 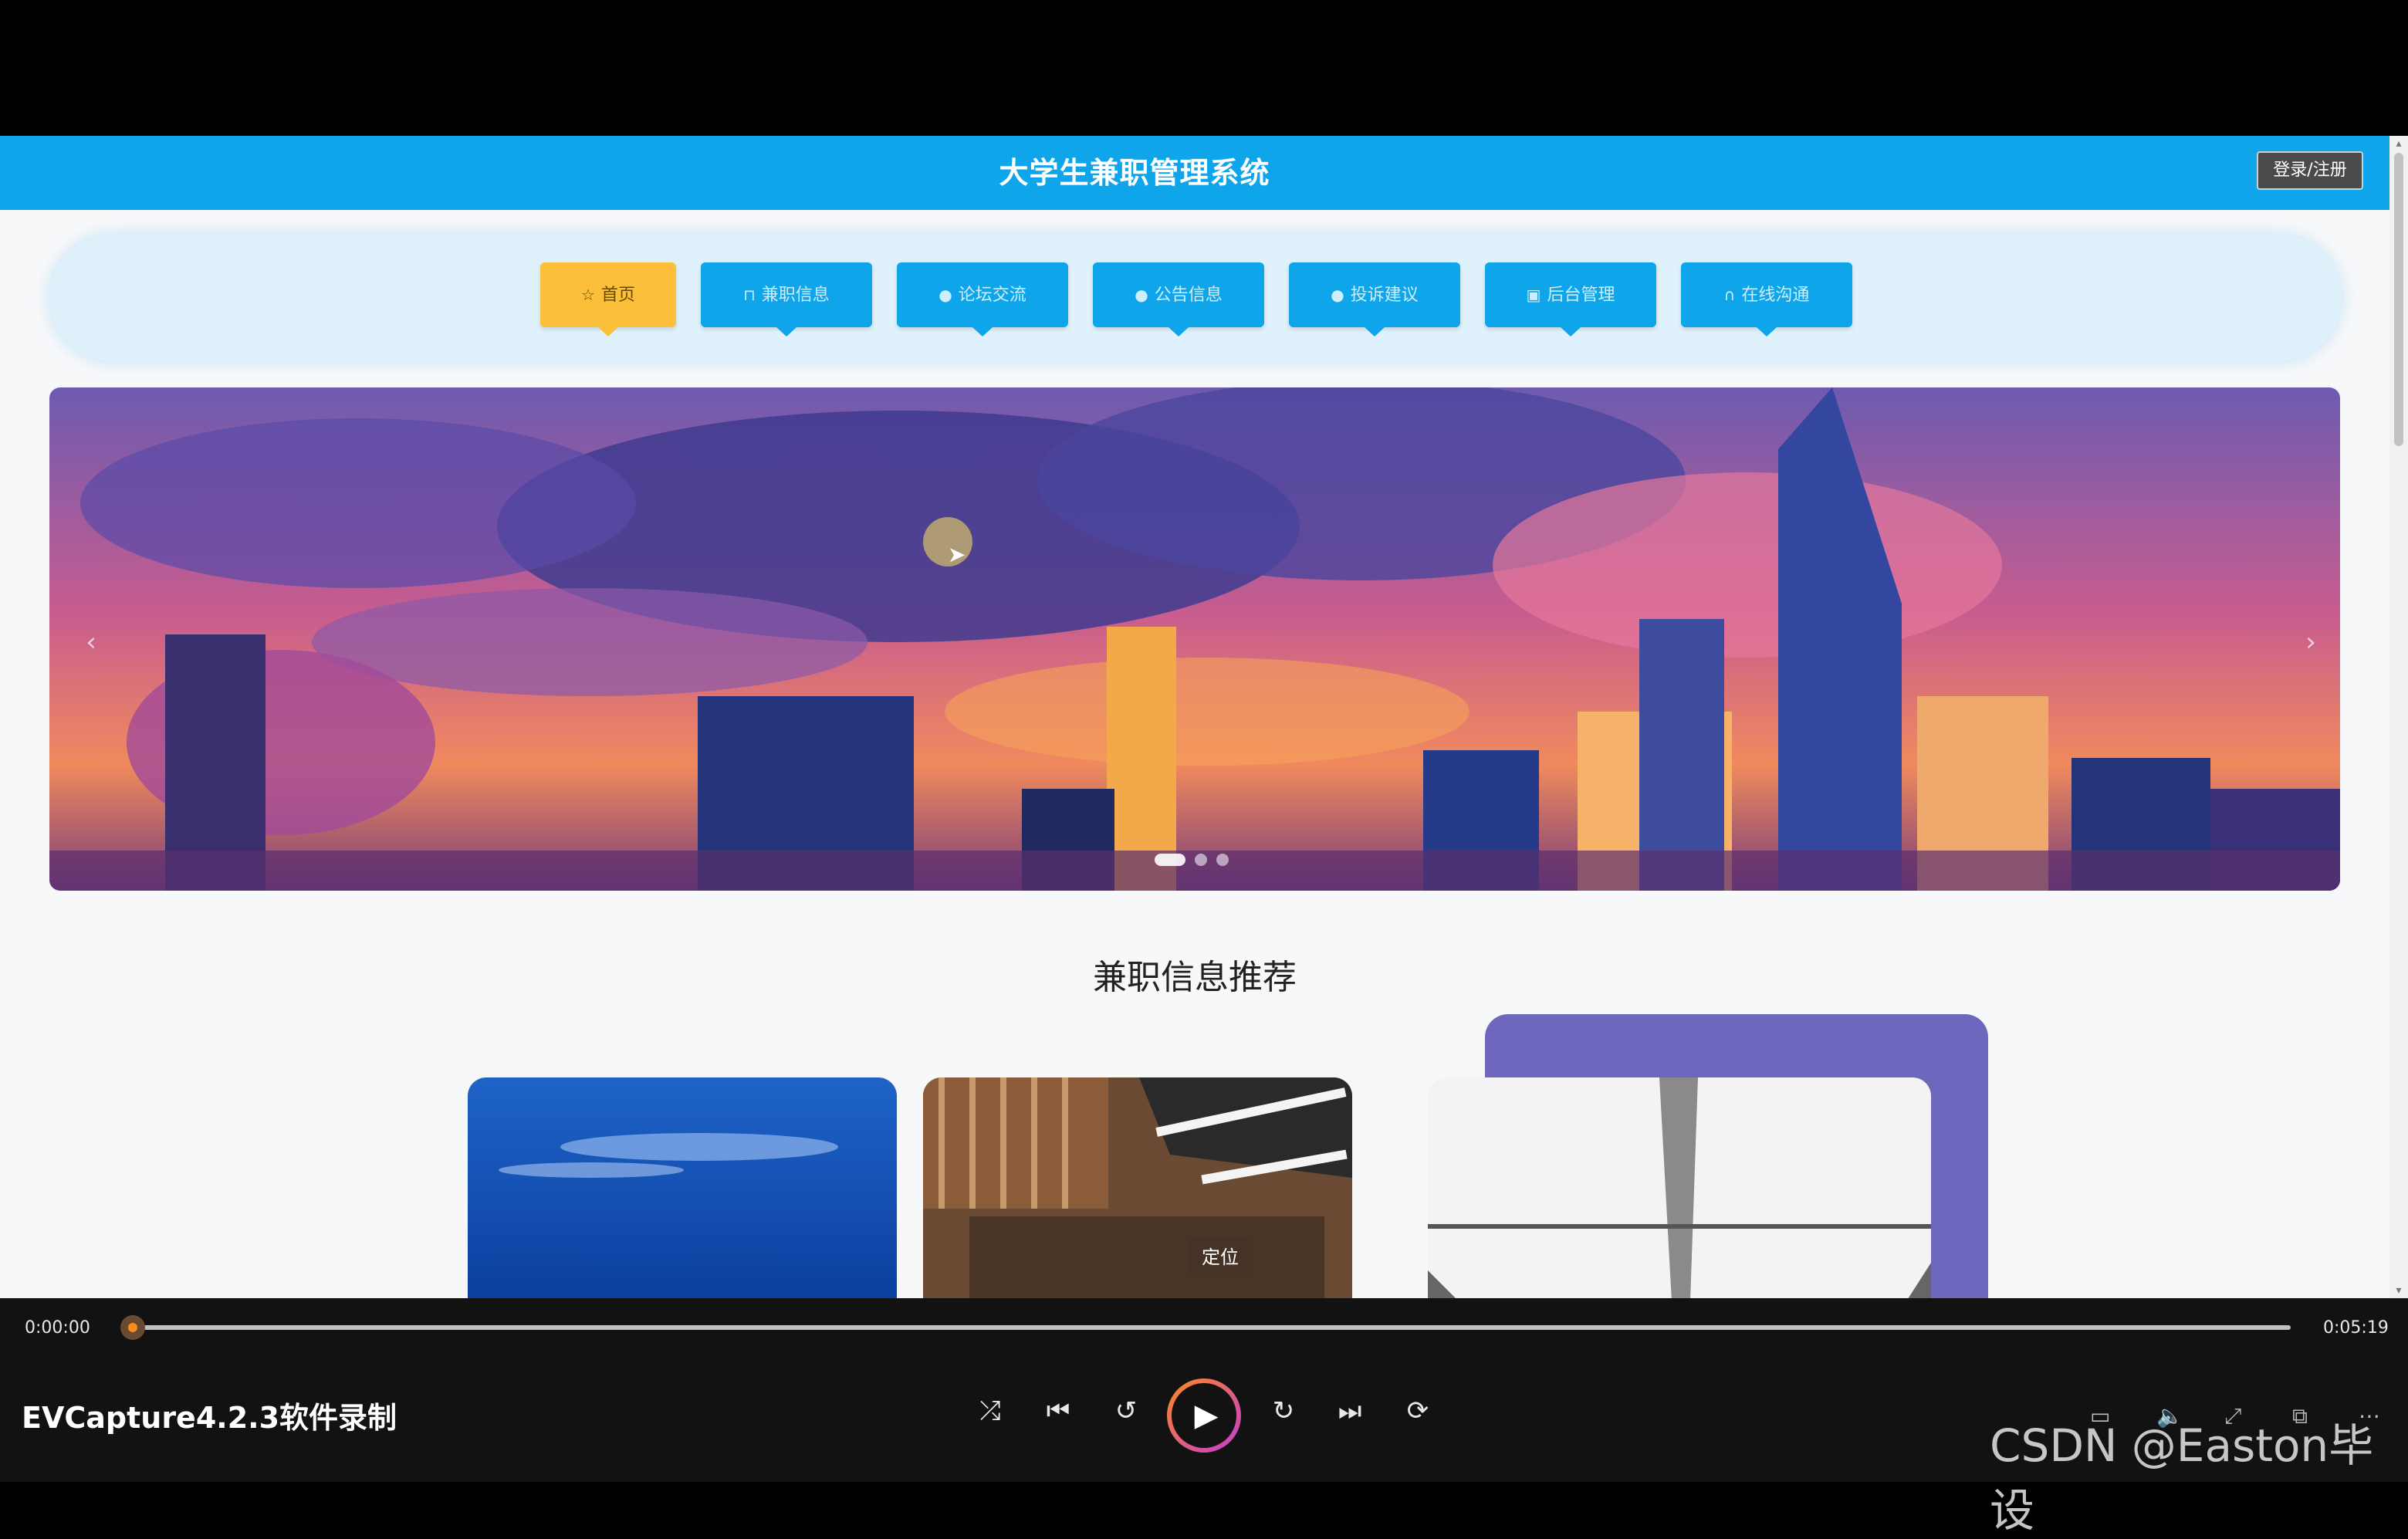 What do you see at coordinates (992, 295) in the screenshot?
I see `nav-item-label: 论坛交流` at bounding box center [992, 295].